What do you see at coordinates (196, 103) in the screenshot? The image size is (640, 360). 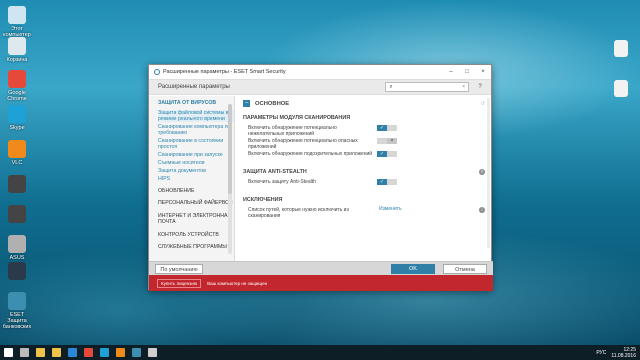 I see `sidebar-item-antivirus: ЗАЩИТА ОТ ВИРУСОВ` at bounding box center [196, 103].